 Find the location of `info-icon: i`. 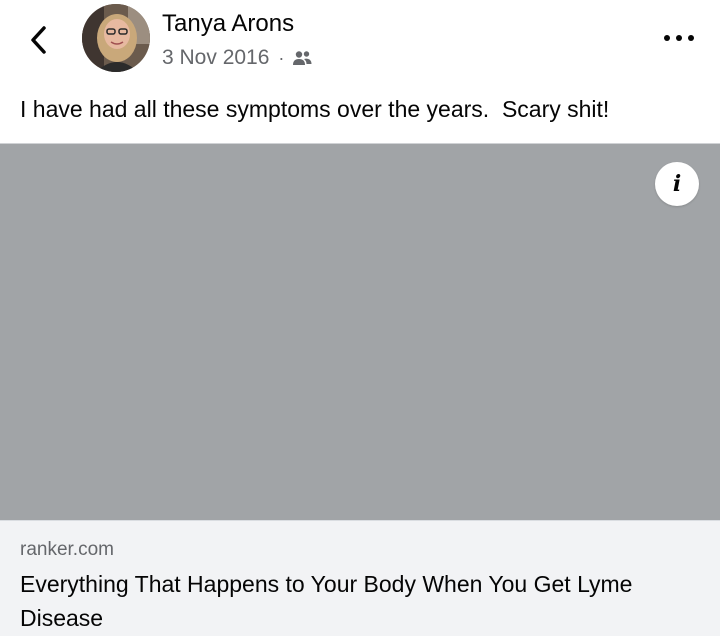

info-icon: i is located at coordinates (677, 184).